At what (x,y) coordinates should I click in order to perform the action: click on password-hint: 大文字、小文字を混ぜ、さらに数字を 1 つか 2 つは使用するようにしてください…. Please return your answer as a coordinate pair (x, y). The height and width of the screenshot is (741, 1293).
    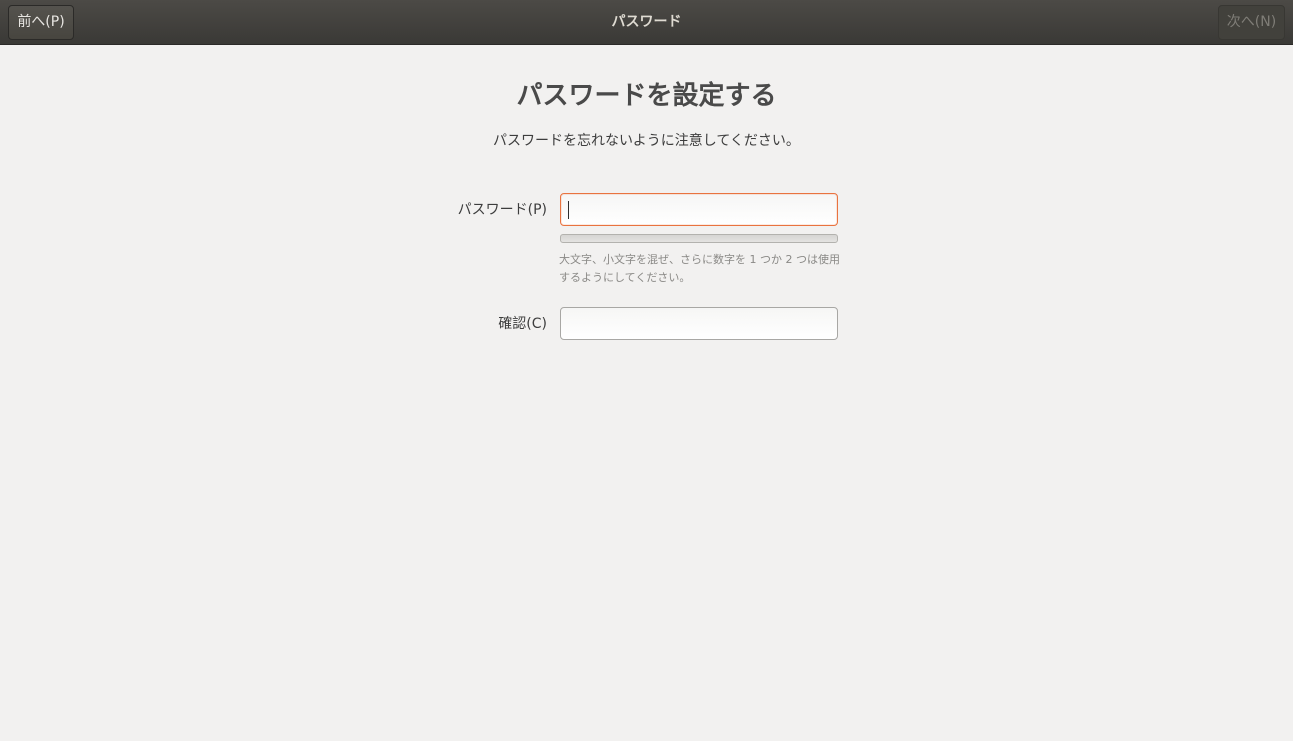
    Looking at the image, I should click on (699, 268).